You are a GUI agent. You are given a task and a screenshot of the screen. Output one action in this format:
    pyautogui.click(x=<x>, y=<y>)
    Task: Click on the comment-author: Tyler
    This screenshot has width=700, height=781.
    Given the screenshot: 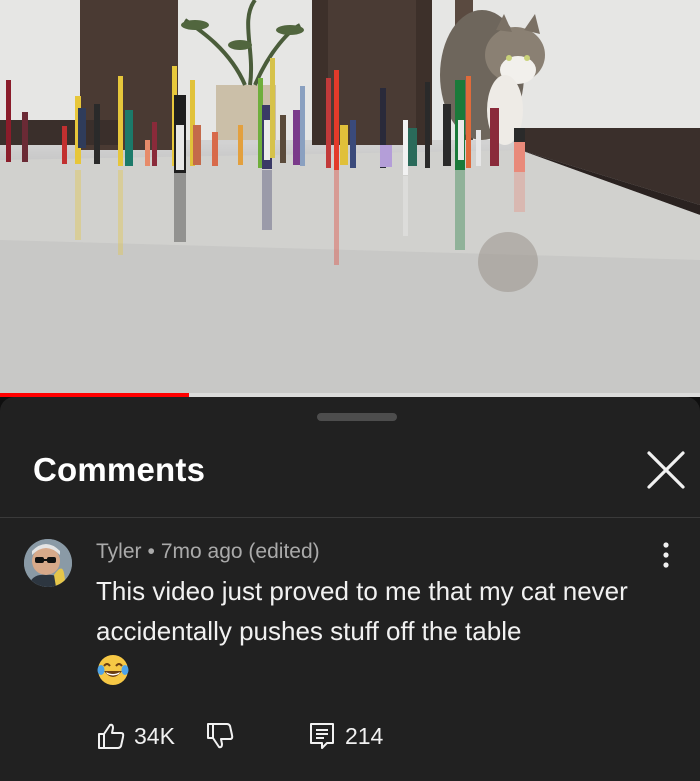 What is the action you would take?
    pyautogui.click(x=119, y=551)
    